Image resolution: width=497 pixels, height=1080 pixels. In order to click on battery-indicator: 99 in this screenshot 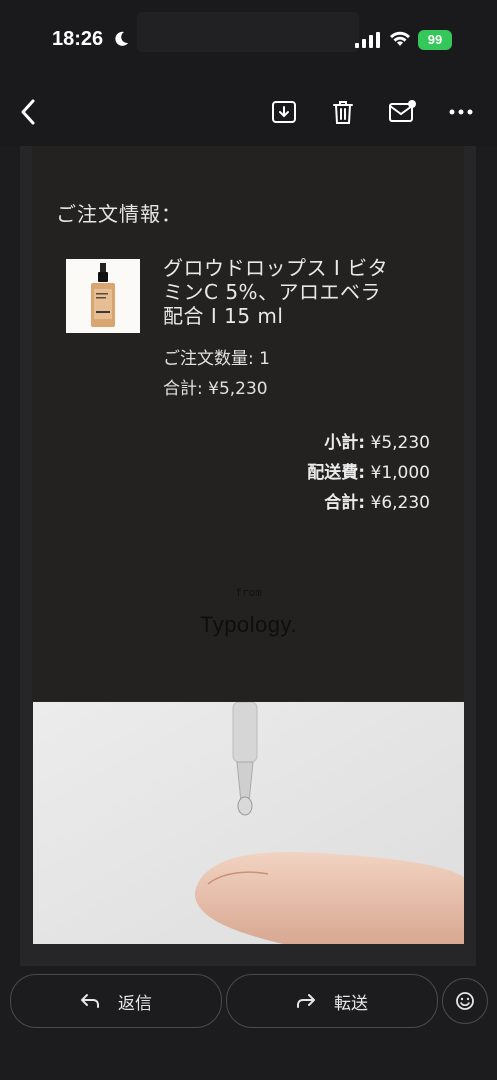, I will do `click(435, 40)`.